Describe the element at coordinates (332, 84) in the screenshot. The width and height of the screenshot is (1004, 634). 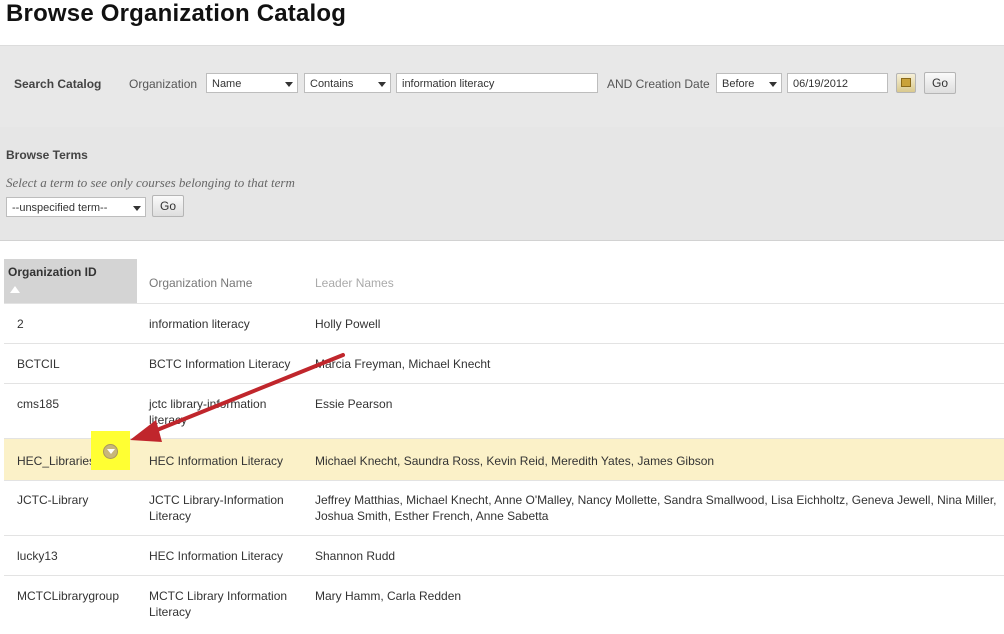
I see `operator-select-value: Contains` at that location.